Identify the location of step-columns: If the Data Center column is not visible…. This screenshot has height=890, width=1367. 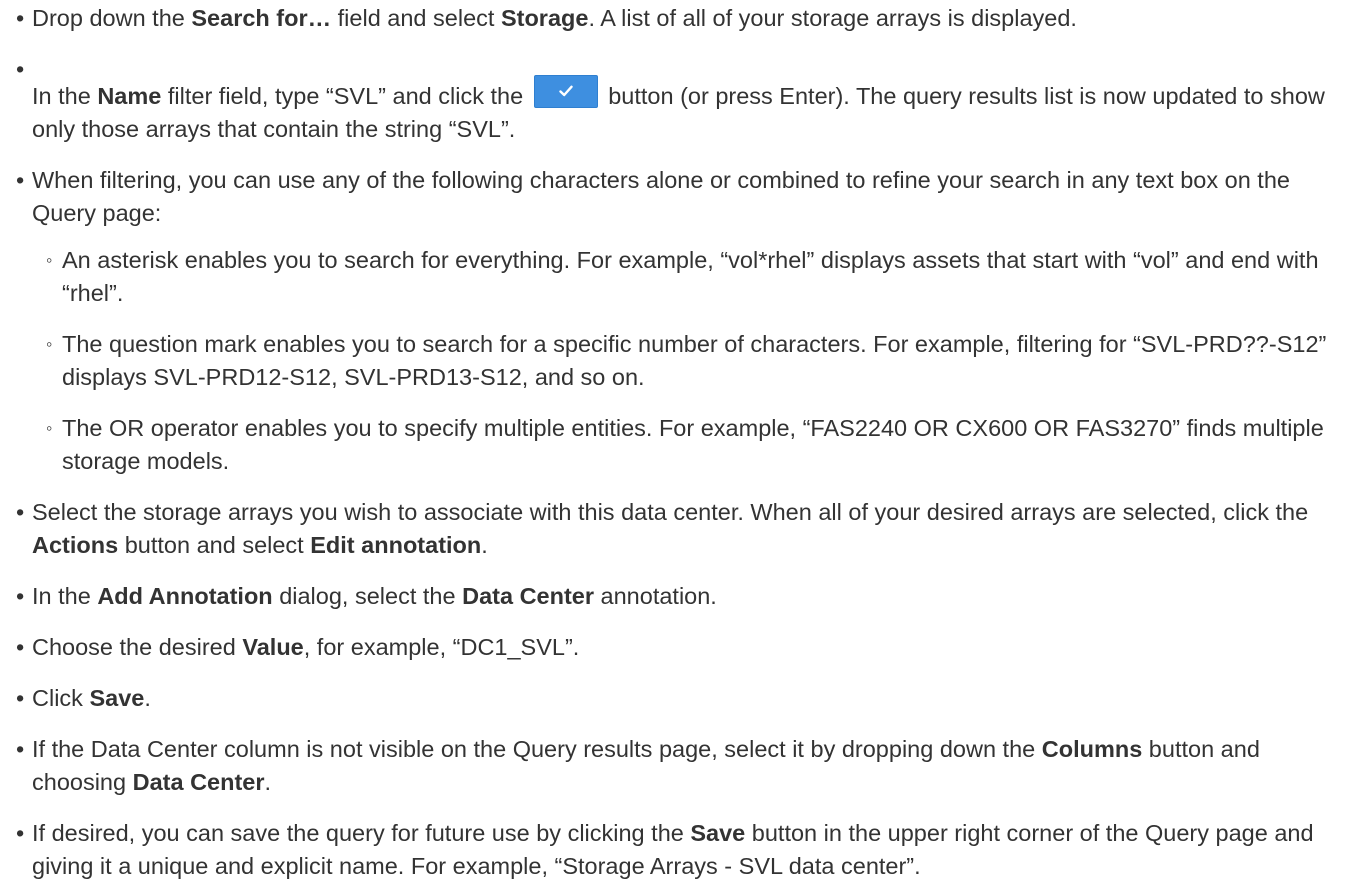
(683, 766).